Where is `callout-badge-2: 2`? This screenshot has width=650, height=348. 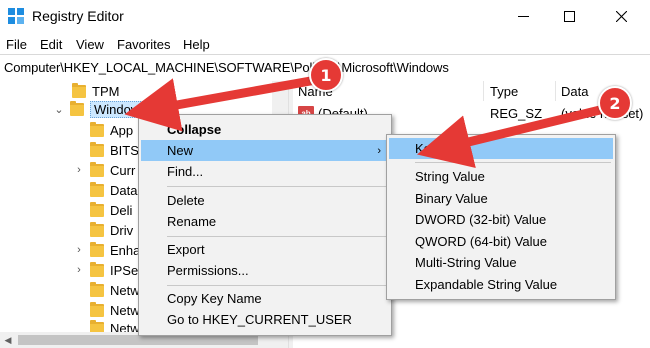 callout-badge-2: 2 is located at coordinates (615, 103).